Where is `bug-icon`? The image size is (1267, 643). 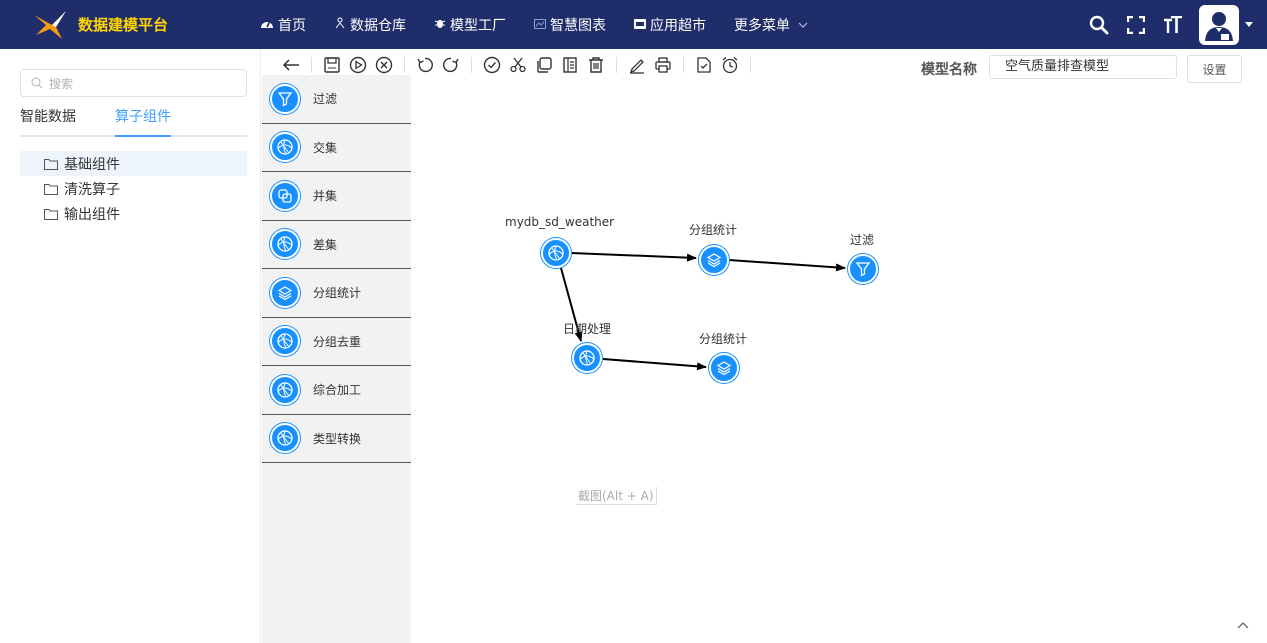 bug-icon is located at coordinates (440, 24).